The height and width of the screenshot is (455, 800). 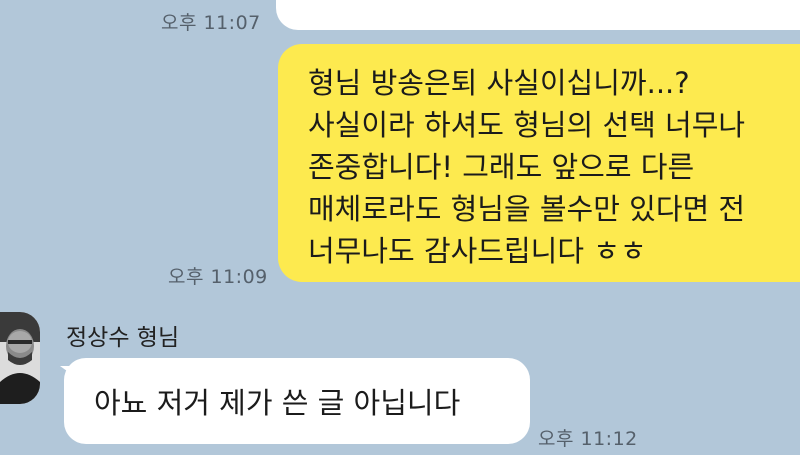 I want to click on incoming-message-bubble: 아뇨 저거 제가 쓴 글 아닙니다, so click(x=297, y=401).